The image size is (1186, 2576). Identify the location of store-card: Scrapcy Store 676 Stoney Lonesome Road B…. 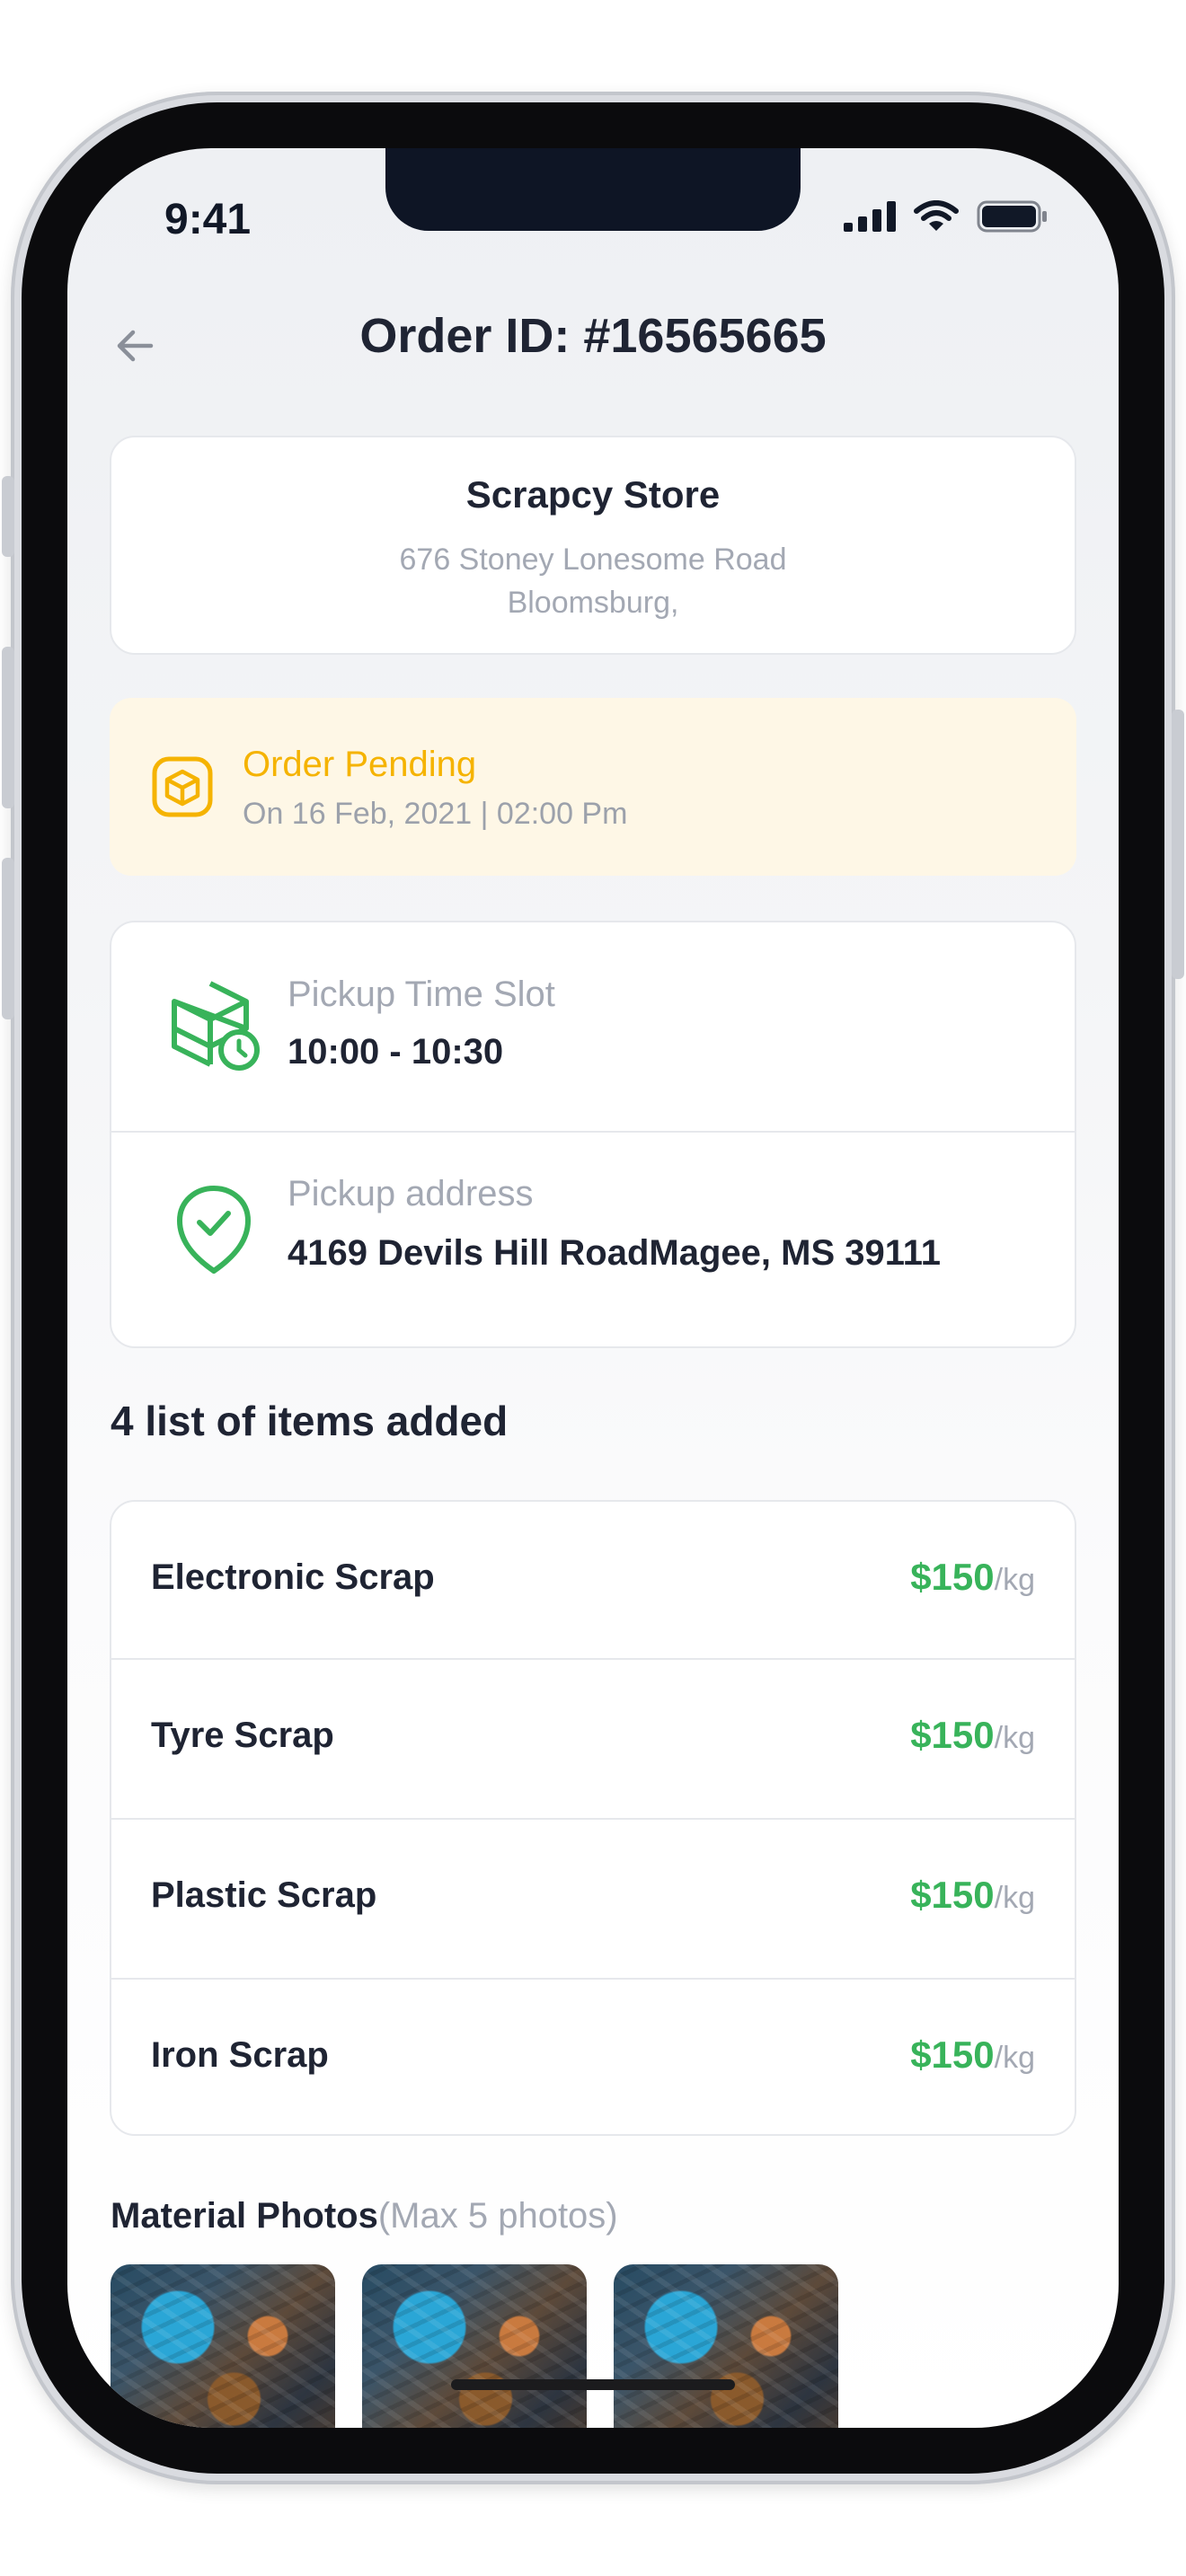
(593, 545).